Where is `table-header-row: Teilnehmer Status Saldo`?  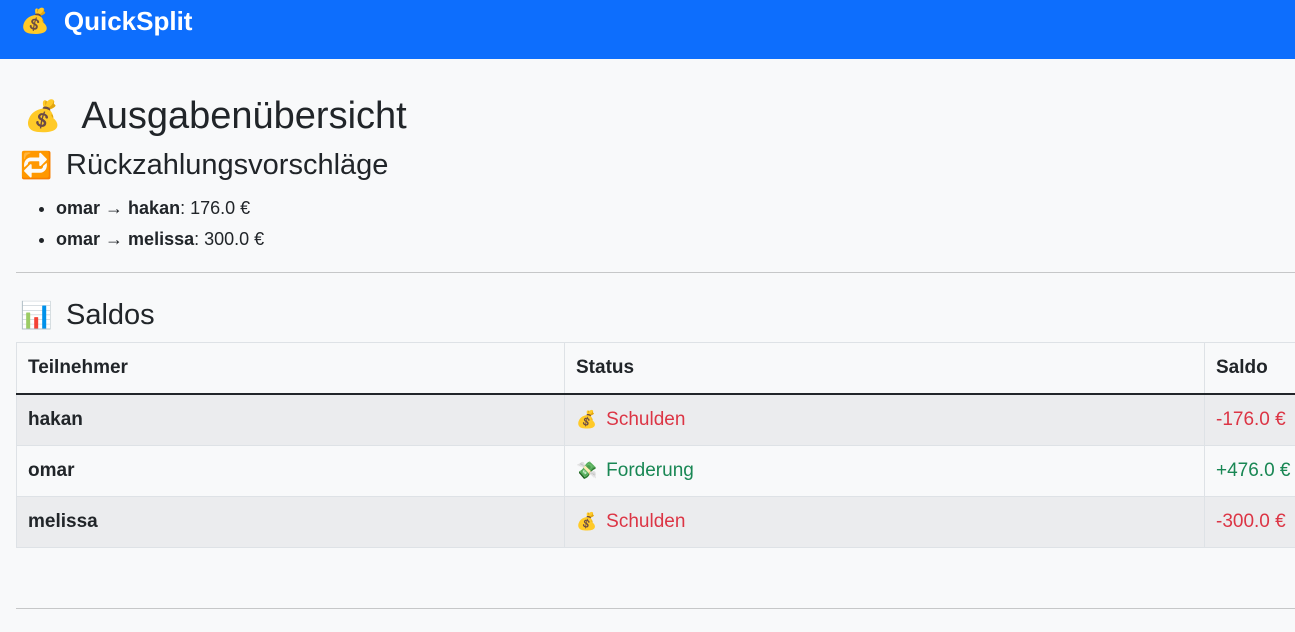 table-header-row: Teilnehmer Status Saldo is located at coordinates (655, 368).